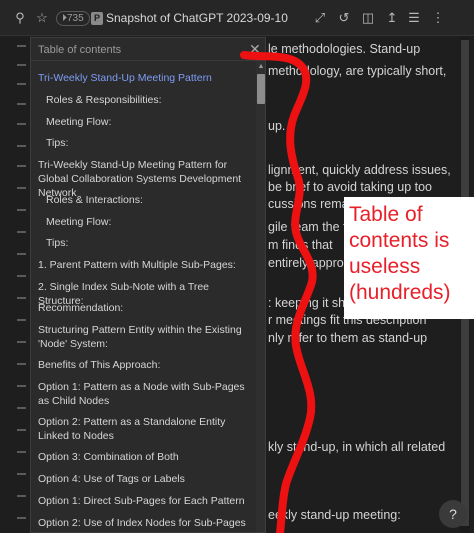 This screenshot has width=474, height=533. What do you see at coordinates (368, 18) in the screenshot?
I see `sidebar-icon: ◫` at bounding box center [368, 18].